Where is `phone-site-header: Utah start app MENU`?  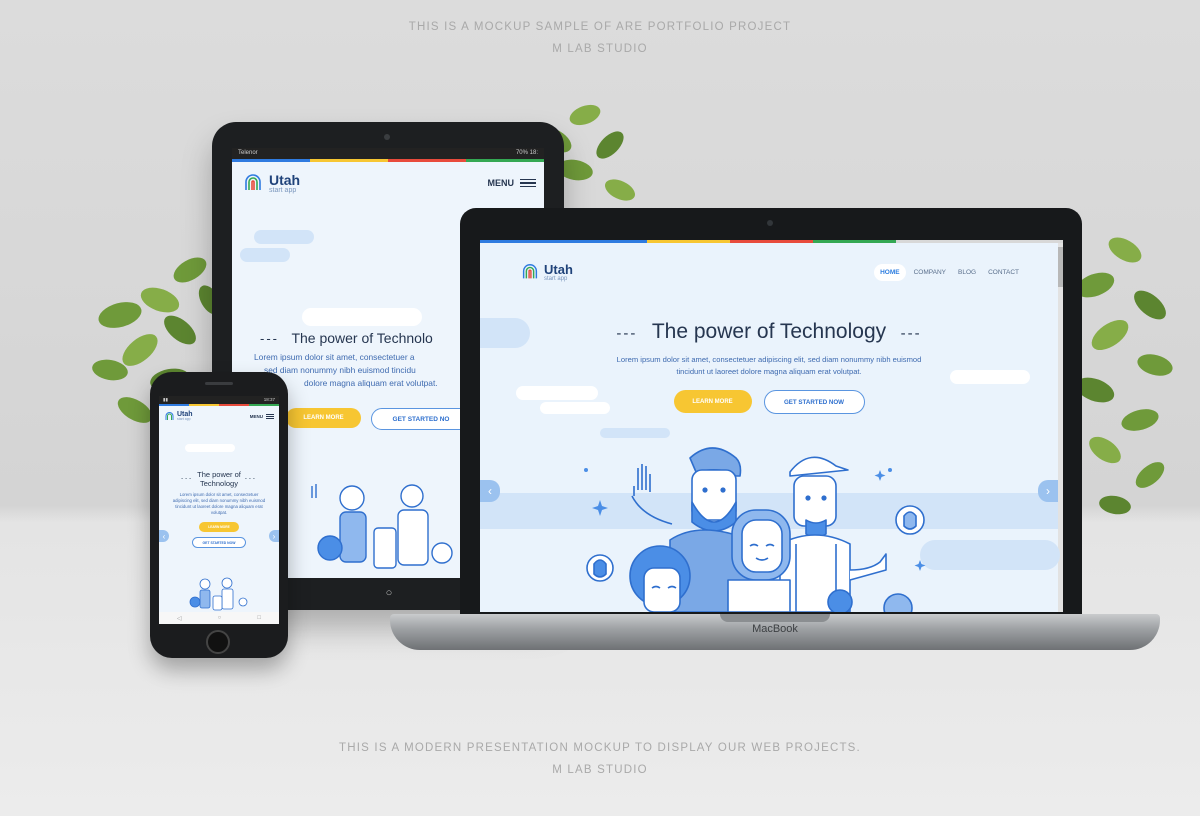
phone-site-header: Utah start app MENU is located at coordinates (219, 414).